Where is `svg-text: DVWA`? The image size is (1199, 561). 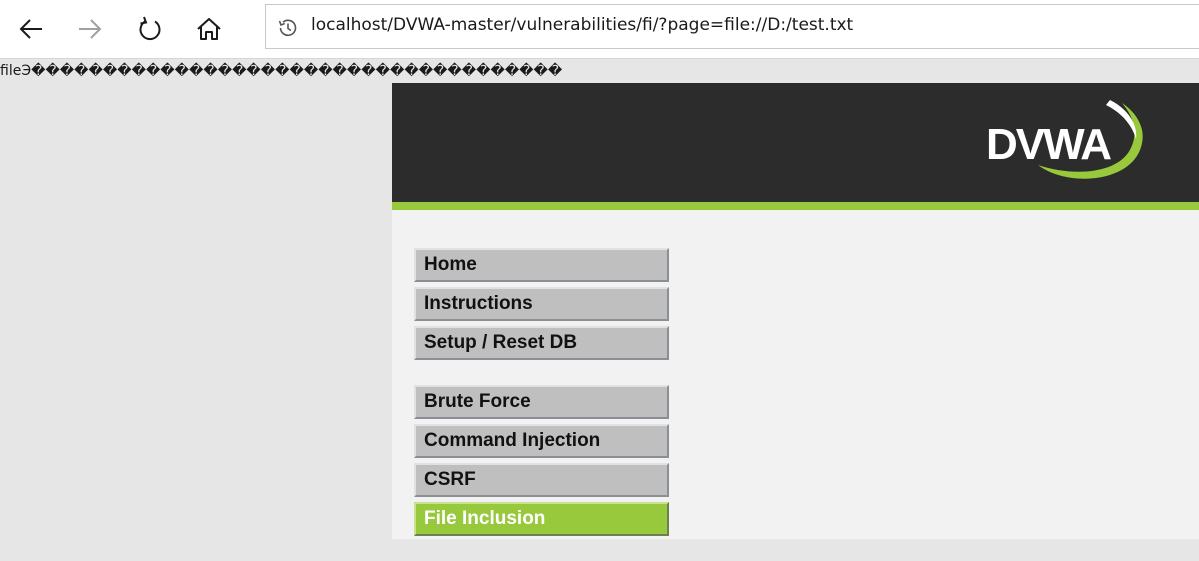
svg-text: DVWA is located at coordinates (1048, 144).